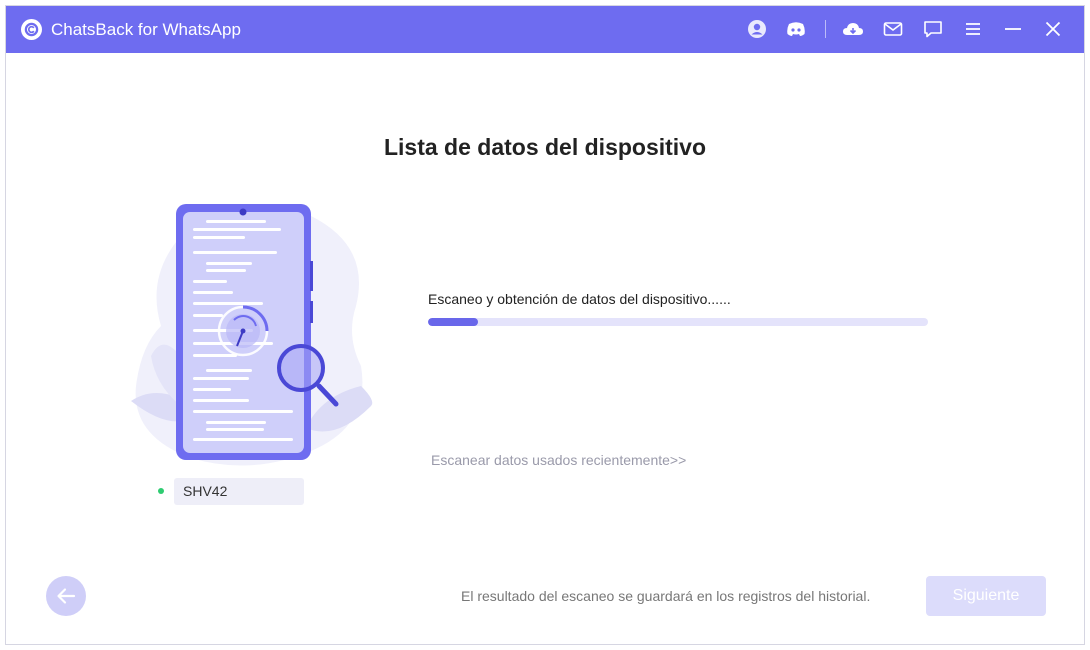  What do you see at coordinates (986, 596) in the screenshot?
I see `next-button: Siguiente` at bounding box center [986, 596].